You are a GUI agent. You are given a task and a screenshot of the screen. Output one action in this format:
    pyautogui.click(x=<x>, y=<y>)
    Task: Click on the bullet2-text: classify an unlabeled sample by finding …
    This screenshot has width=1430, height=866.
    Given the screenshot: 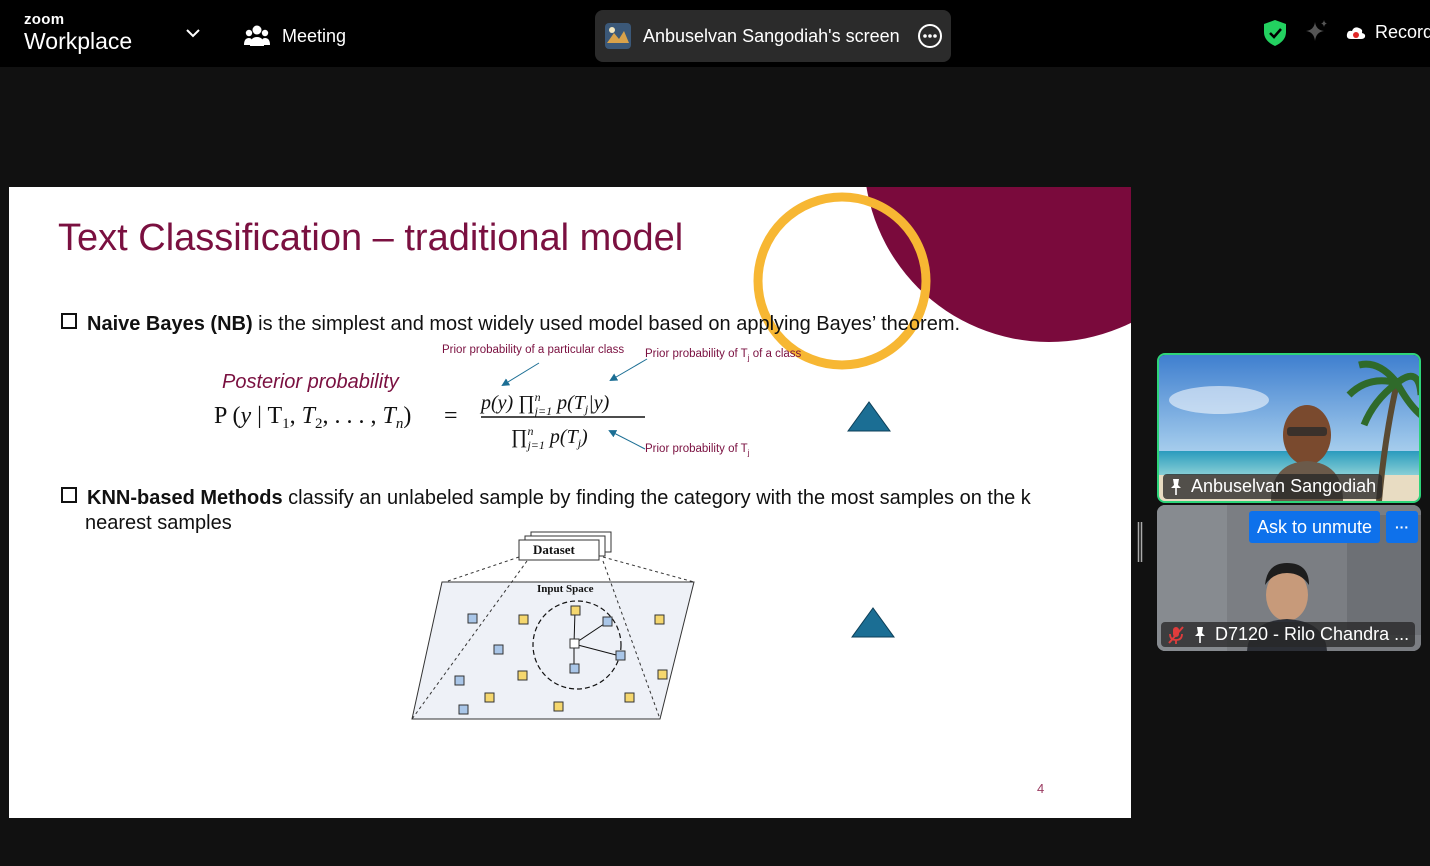 What is the action you would take?
    pyautogui.click(x=656, y=498)
    